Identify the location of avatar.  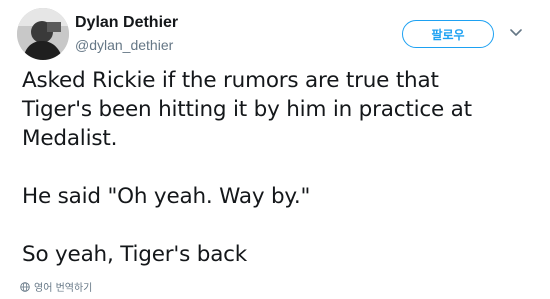
(43, 34).